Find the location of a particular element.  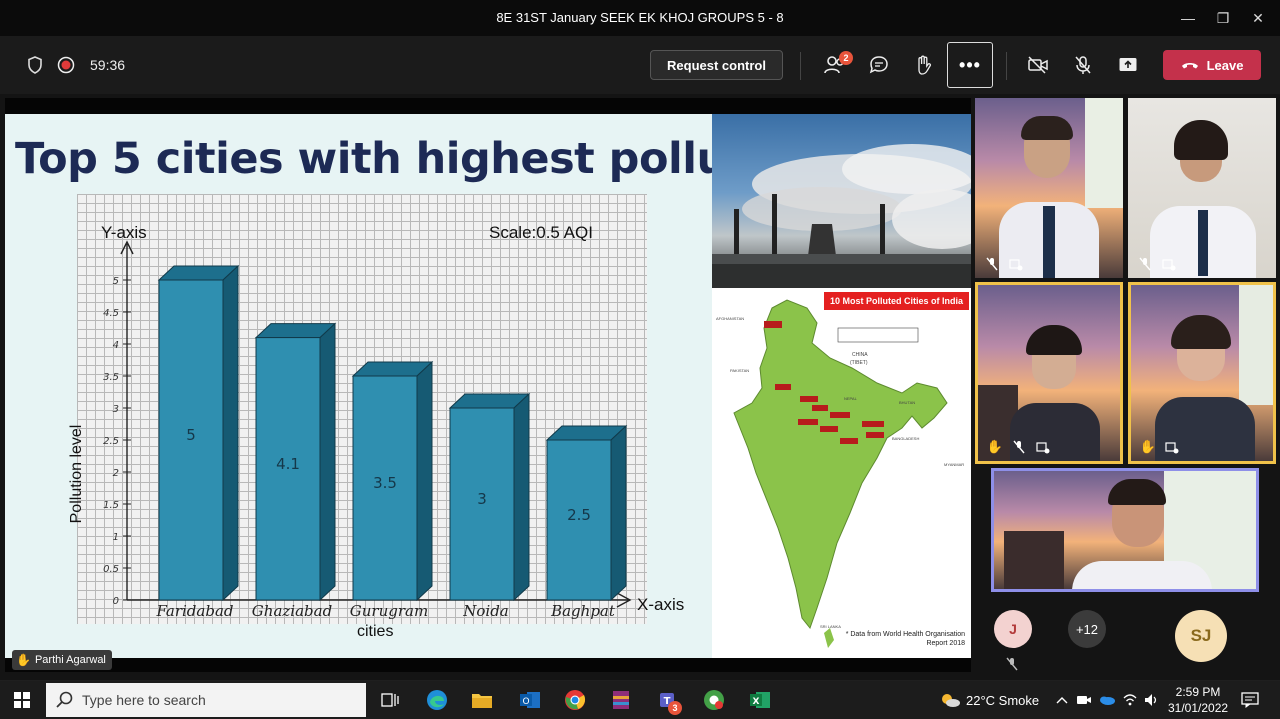

y-title: Pollution level is located at coordinates (76, 474).